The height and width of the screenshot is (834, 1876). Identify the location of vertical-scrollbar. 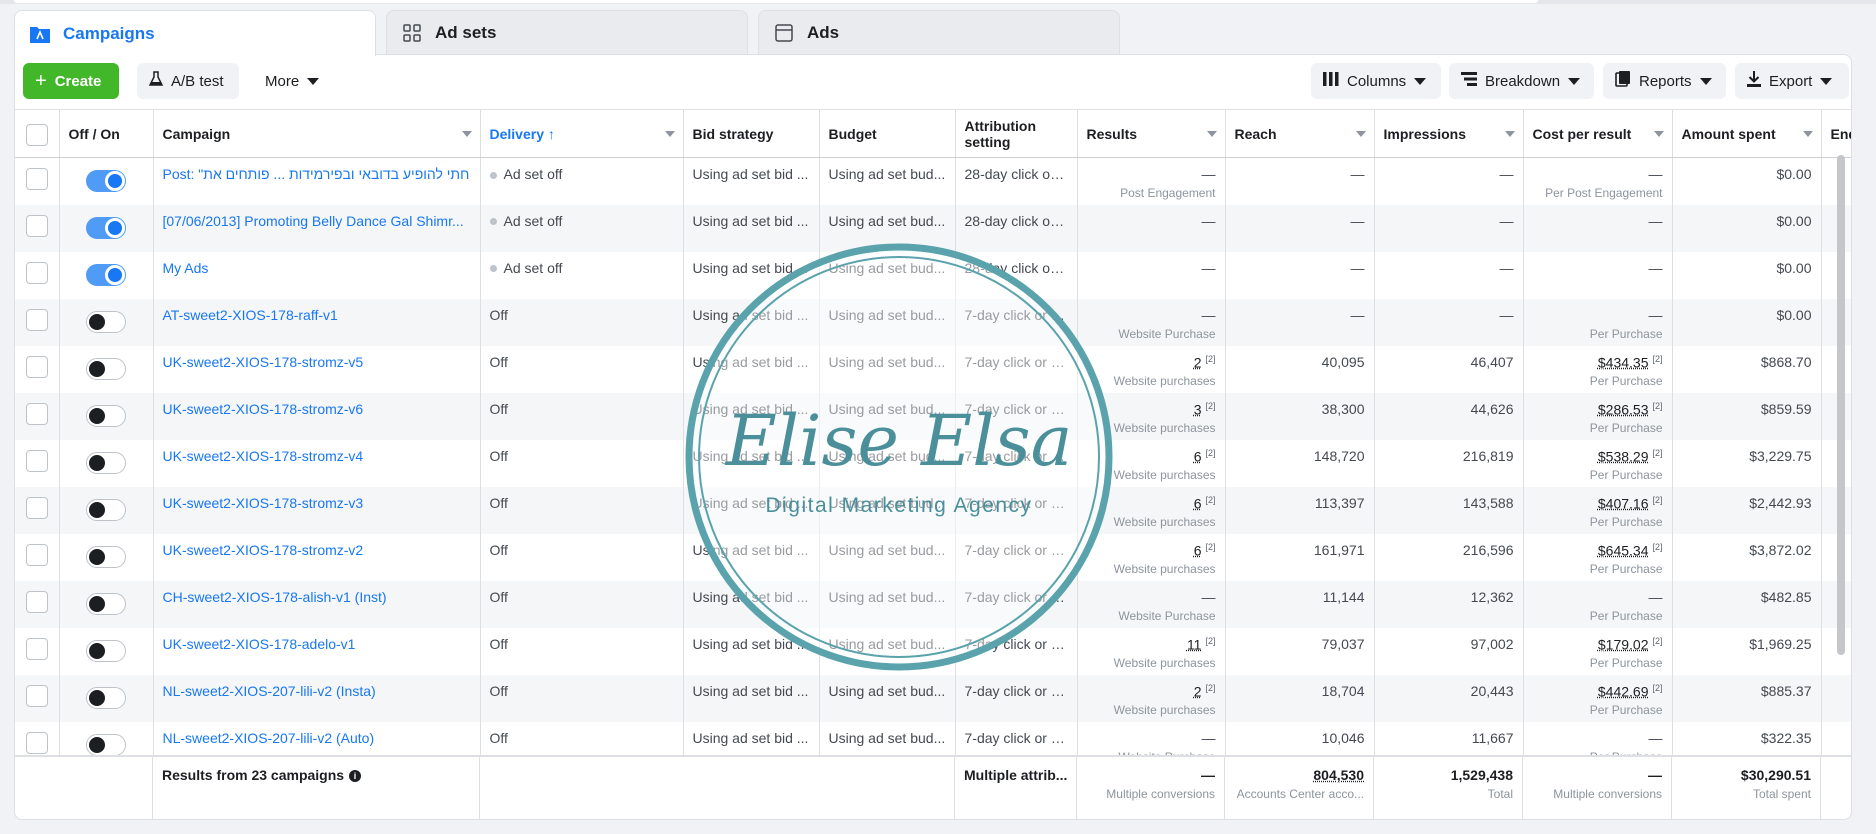
(1841, 405).